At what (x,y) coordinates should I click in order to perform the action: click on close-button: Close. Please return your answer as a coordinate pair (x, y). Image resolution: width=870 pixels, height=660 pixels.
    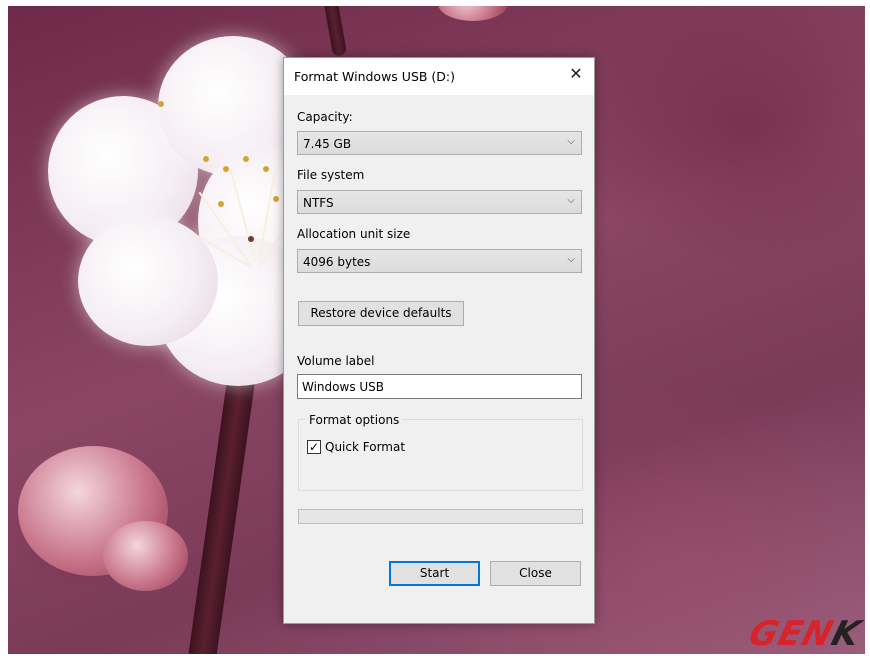
    Looking at the image, I should click on (535, 573).